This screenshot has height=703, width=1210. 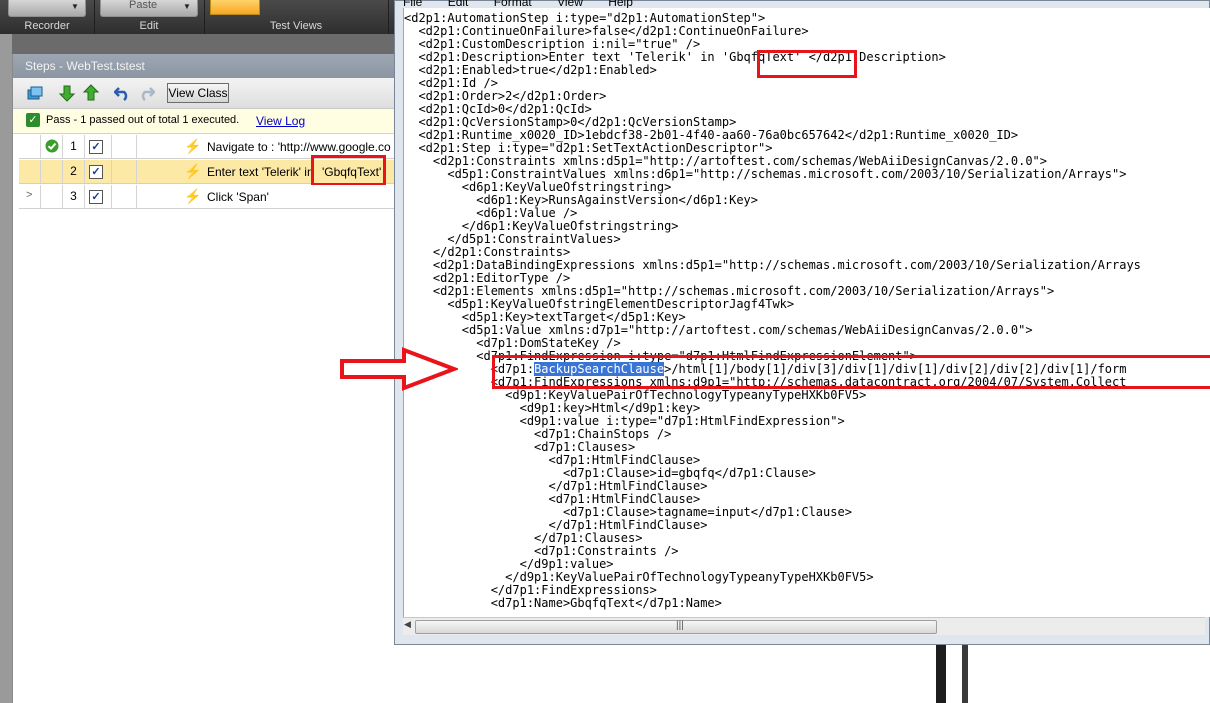 What do you see at coordinates (213, 66) in the screenshot?
I see `steps-window-title: Steps - WebTest.tstest` at bounding box center [213, 66].